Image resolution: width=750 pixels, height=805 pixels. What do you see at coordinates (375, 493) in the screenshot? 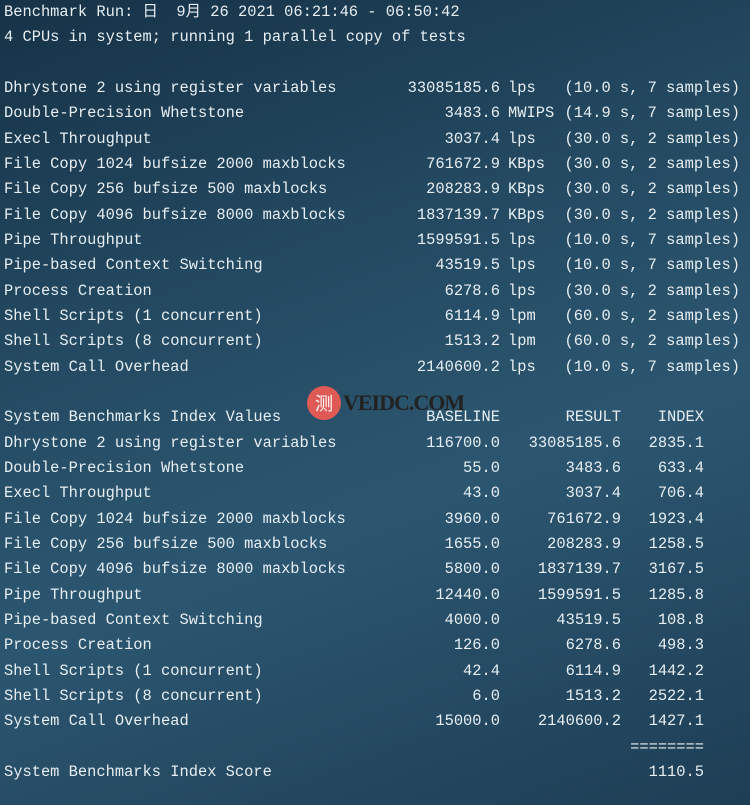
I see `index-row: Execl Throughput 43.0 3037.4 706.4` at bounding box center [375, 493].